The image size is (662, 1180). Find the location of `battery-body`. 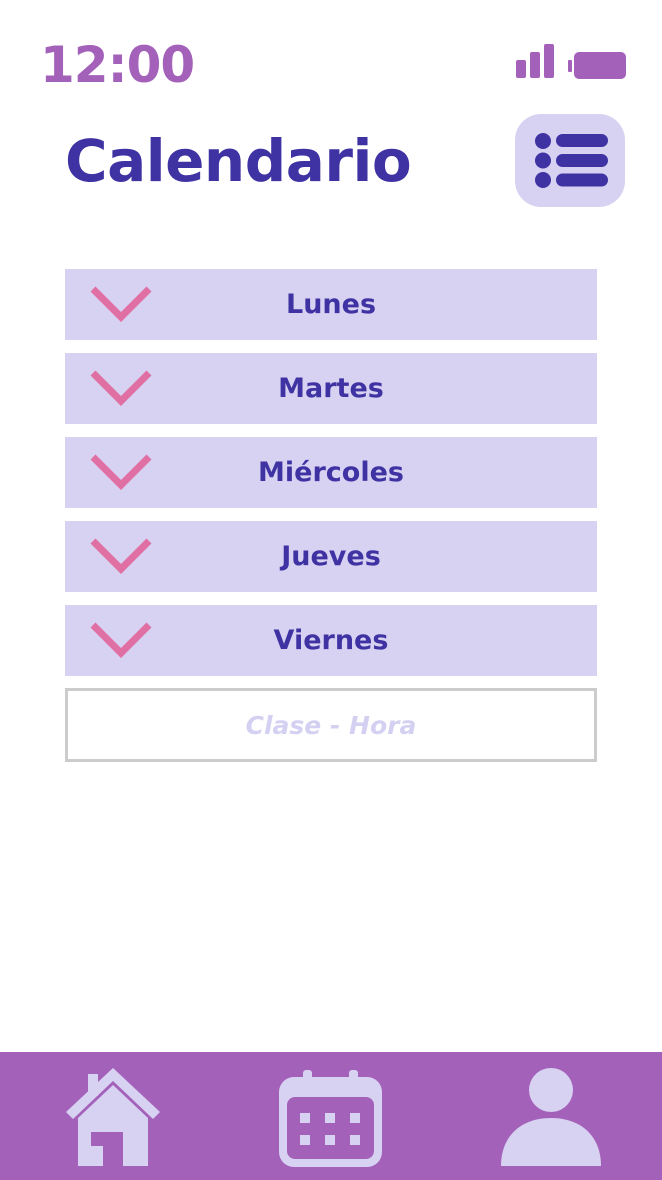

battery-body is located at coordinates (600, 65).